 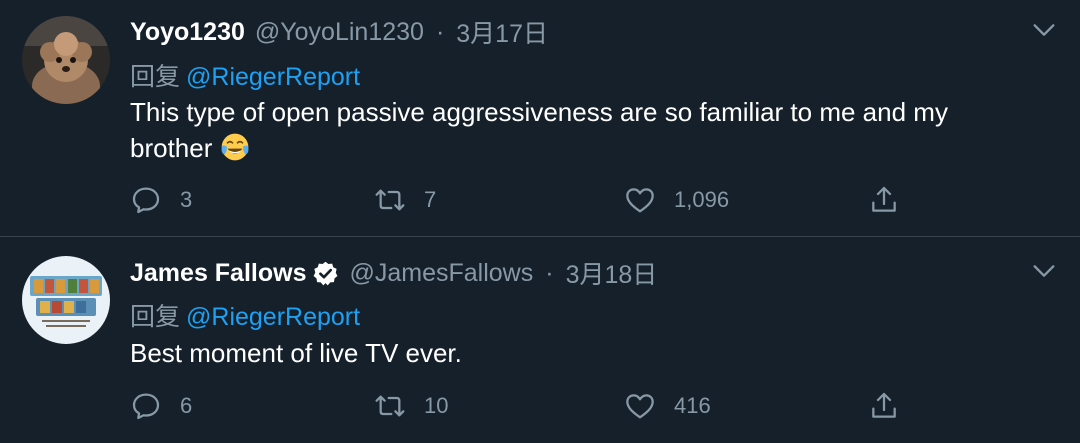 I want to click on book-cover-avatar-image, so click(x=66, y=300).